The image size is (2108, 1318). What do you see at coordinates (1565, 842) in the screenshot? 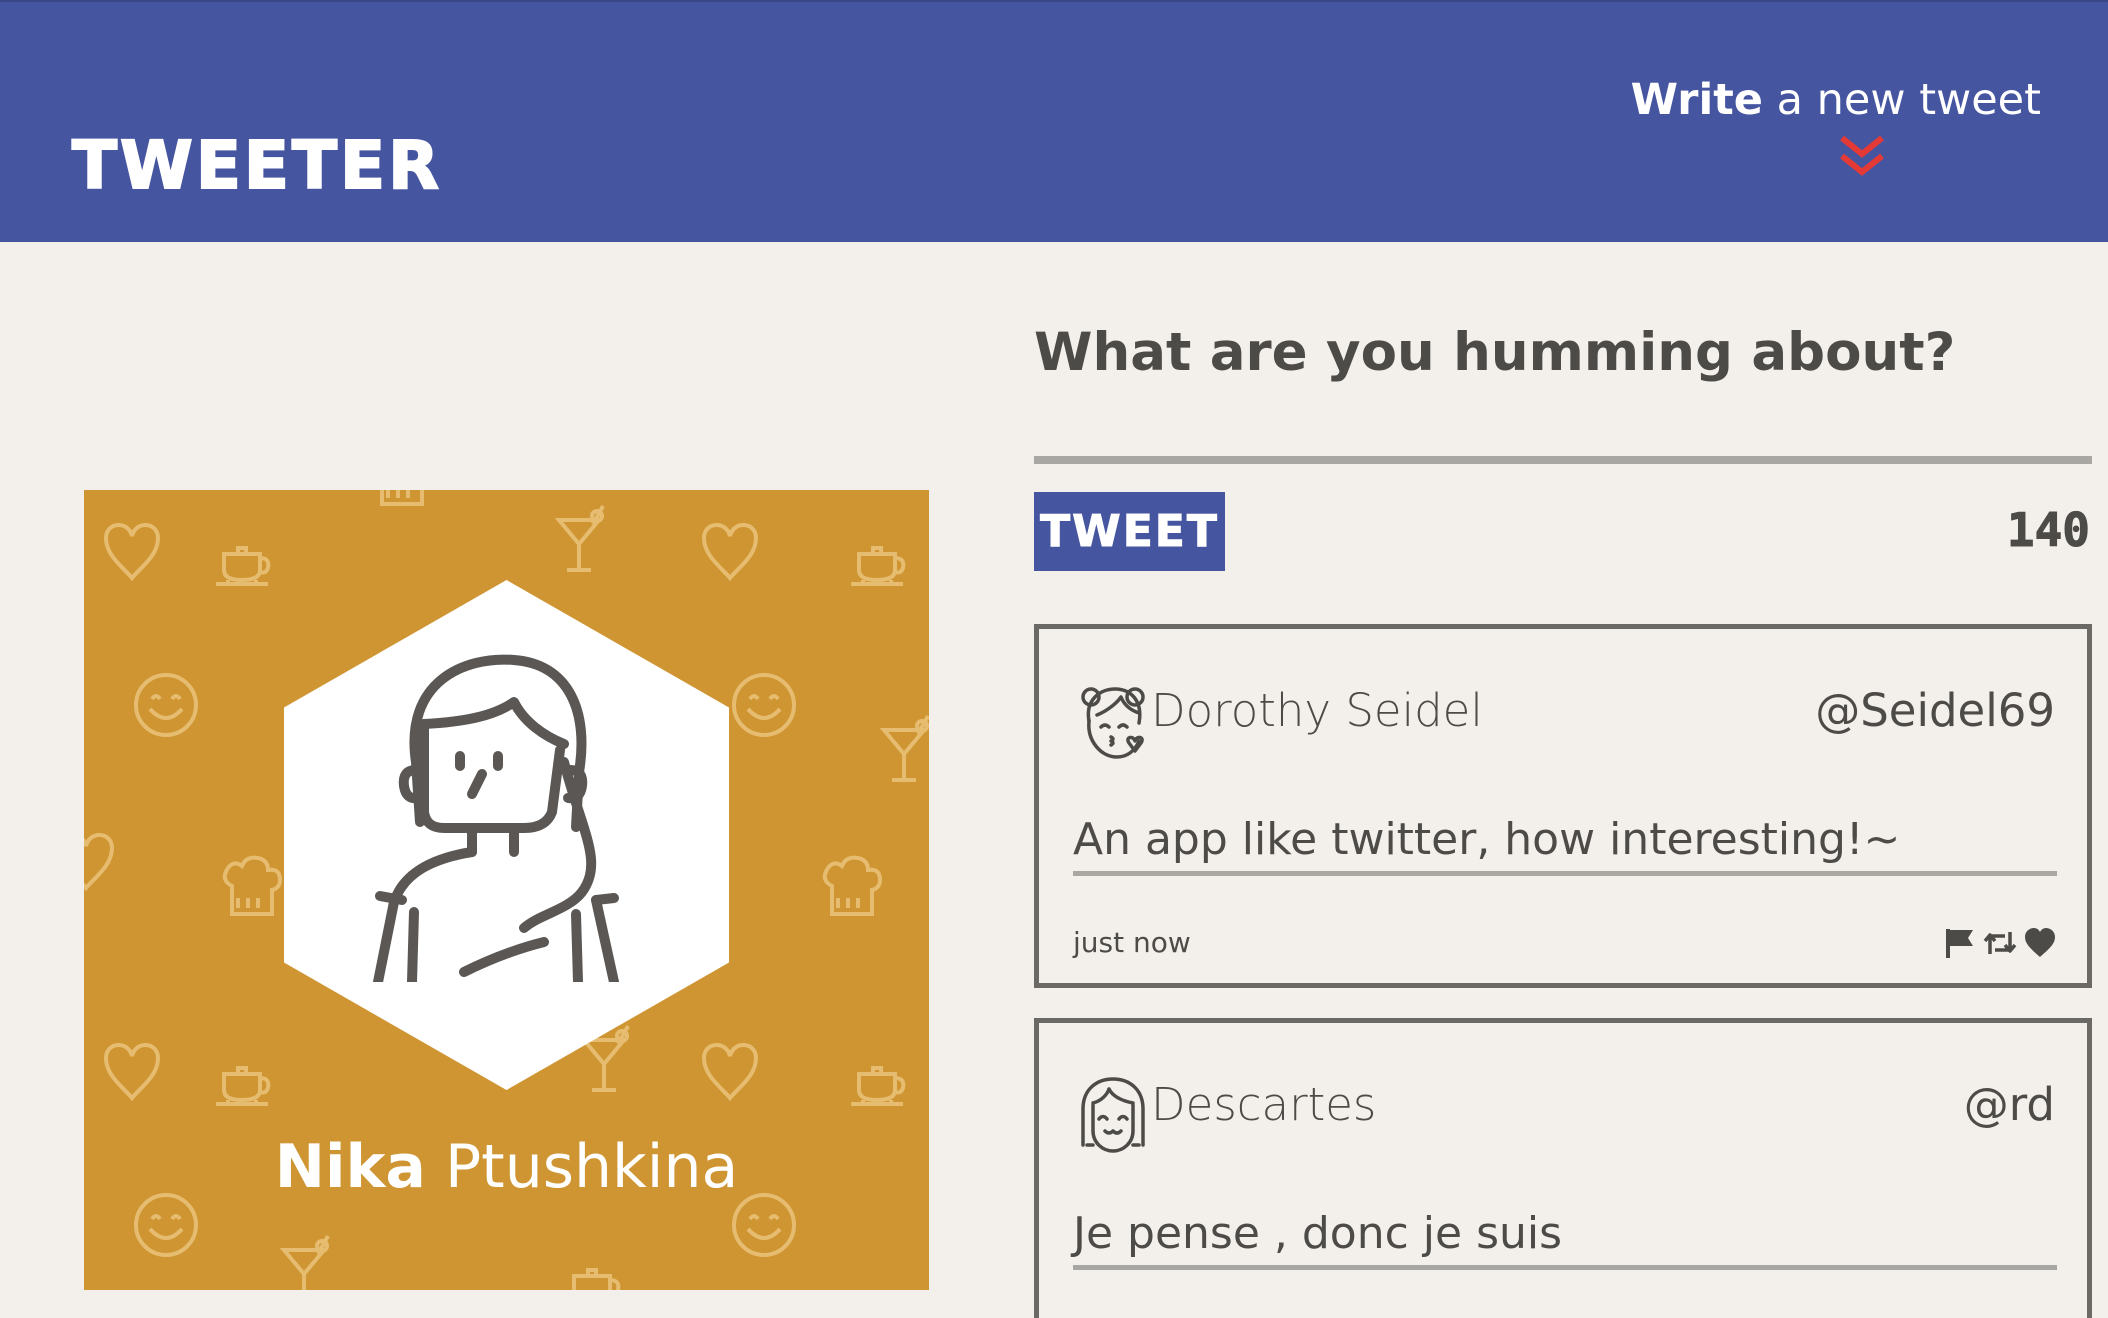
I see `tweet-text: An app like twitter, how interesting!~` at bounding box center [1565, 842].